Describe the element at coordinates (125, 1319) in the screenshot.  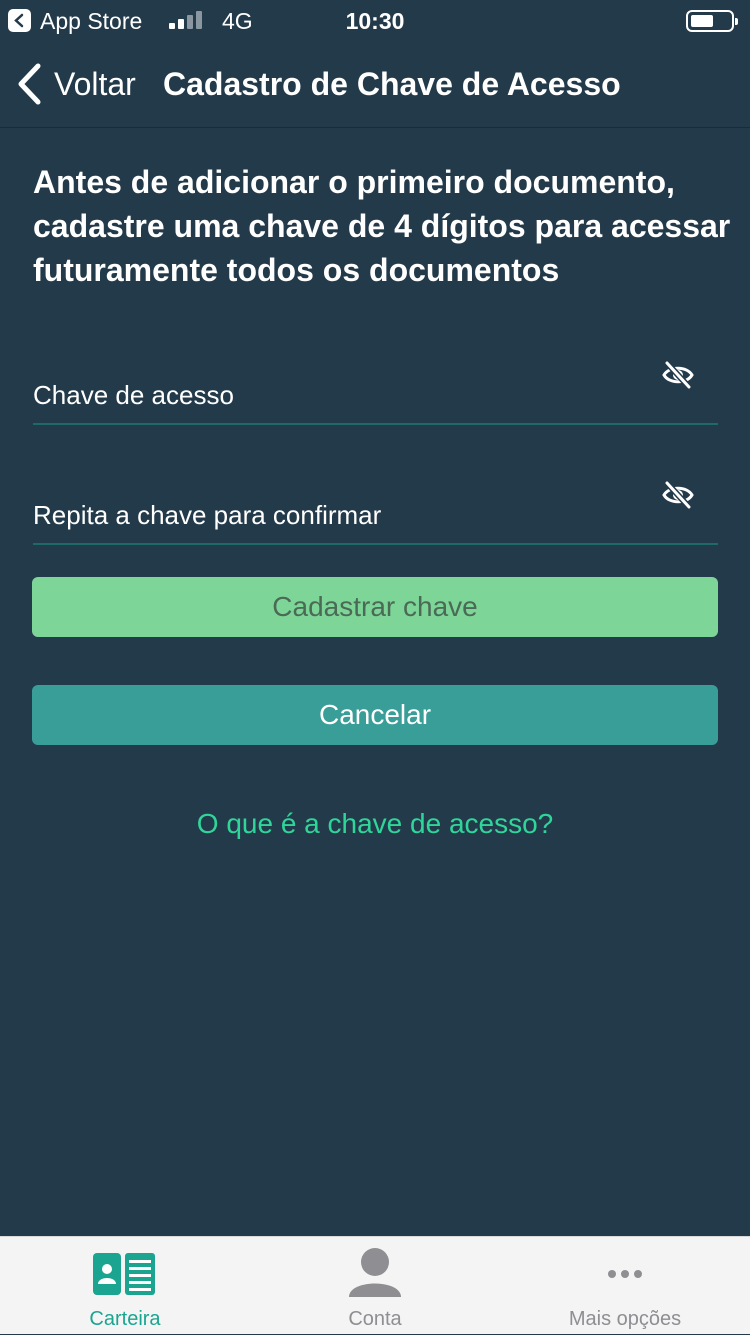
I see `tab-carteira-label: Carteira` at that location.